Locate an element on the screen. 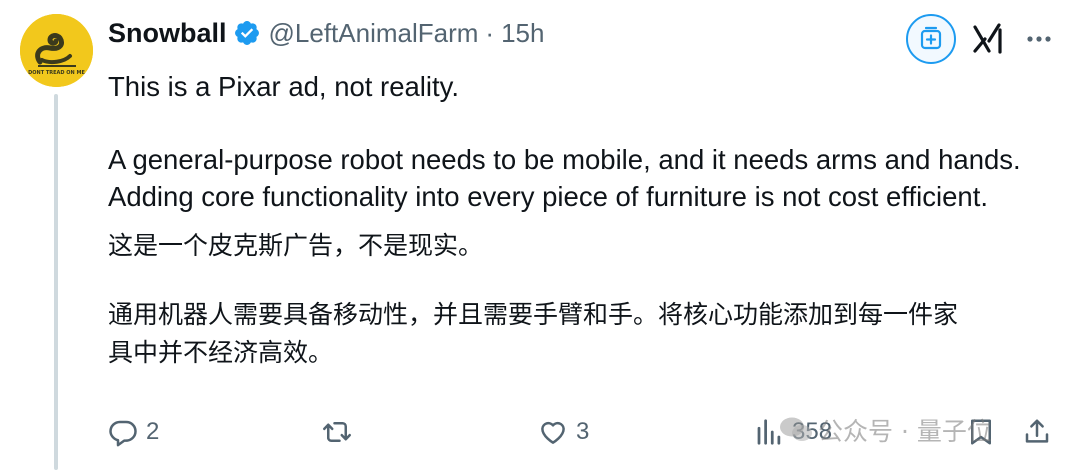 This screenshot has height=470, width=1080. author-name: Snowball is located at coordinates (167, 33).